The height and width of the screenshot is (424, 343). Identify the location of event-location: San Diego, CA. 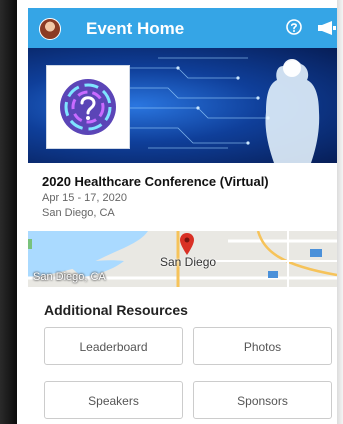
(78, 213).